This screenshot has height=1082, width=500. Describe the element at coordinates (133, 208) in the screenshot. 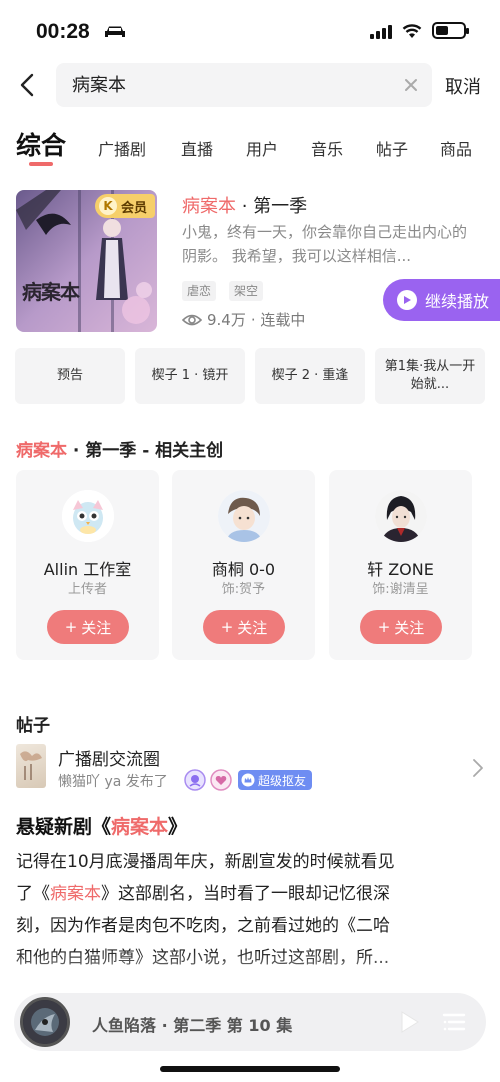

I see `vip-label: 会员` at that location.